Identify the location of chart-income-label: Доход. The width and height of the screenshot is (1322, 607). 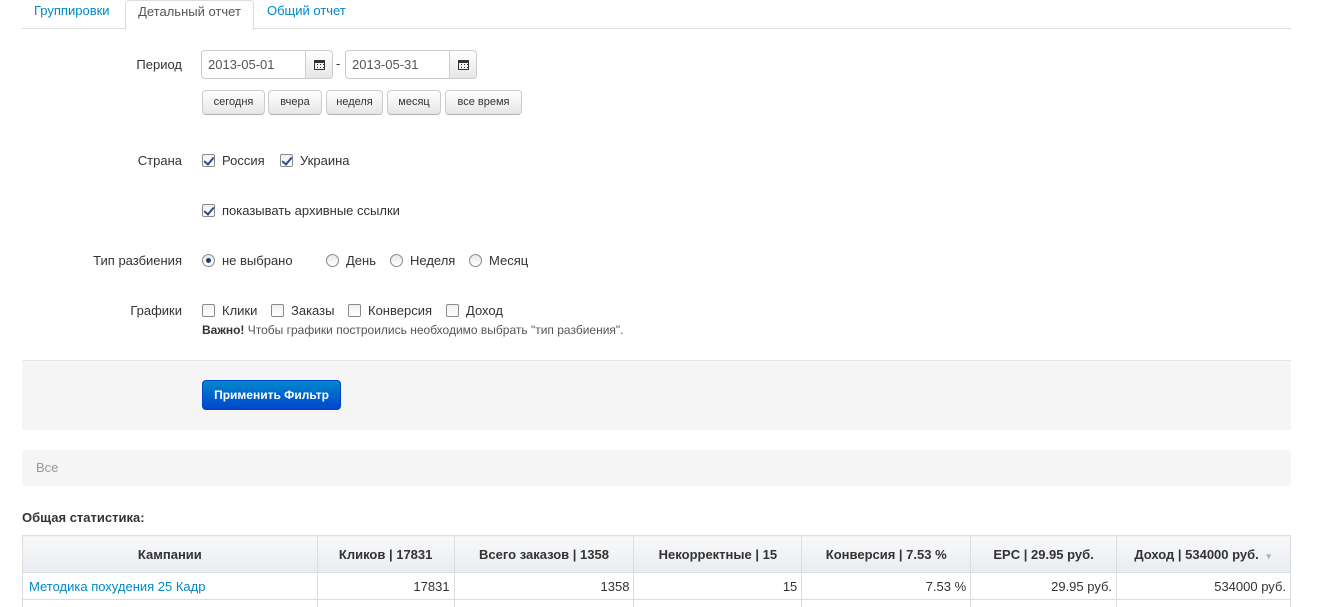
(484, 310).